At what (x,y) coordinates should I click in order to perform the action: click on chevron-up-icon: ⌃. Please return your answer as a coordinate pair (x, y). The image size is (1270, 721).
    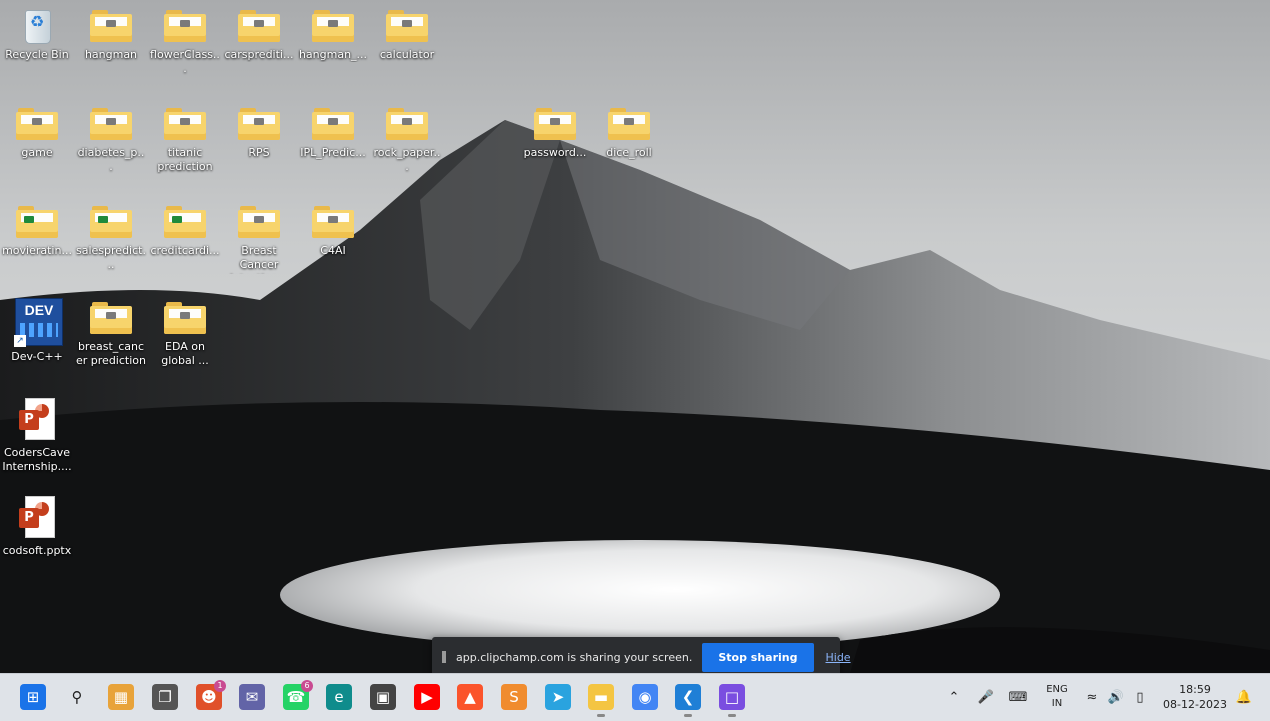
    Looking at the image, I should click on (954, 697).